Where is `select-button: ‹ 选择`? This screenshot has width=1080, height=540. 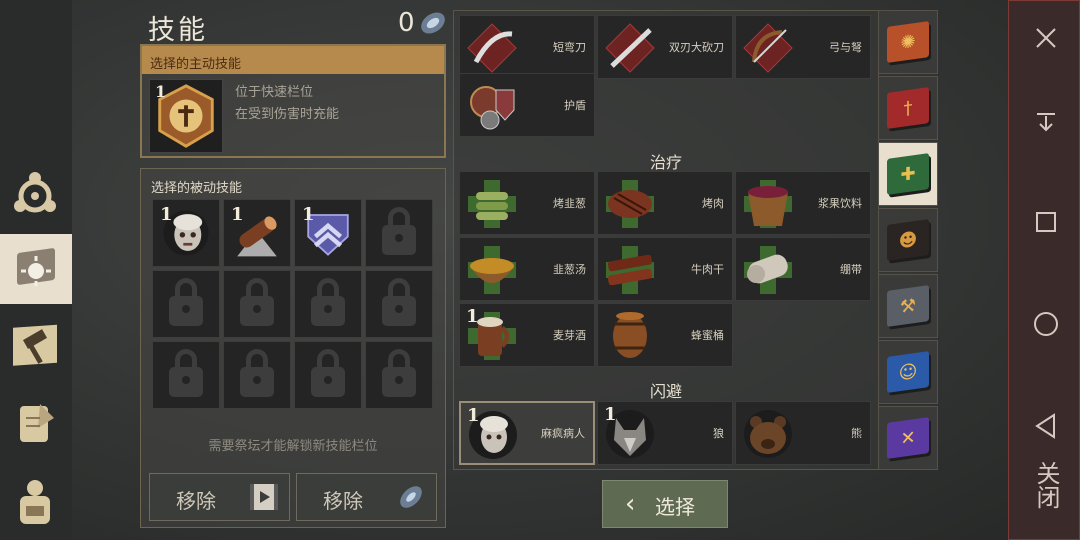 select-button: ‹ 选择 is located at coordinates (665, 504).